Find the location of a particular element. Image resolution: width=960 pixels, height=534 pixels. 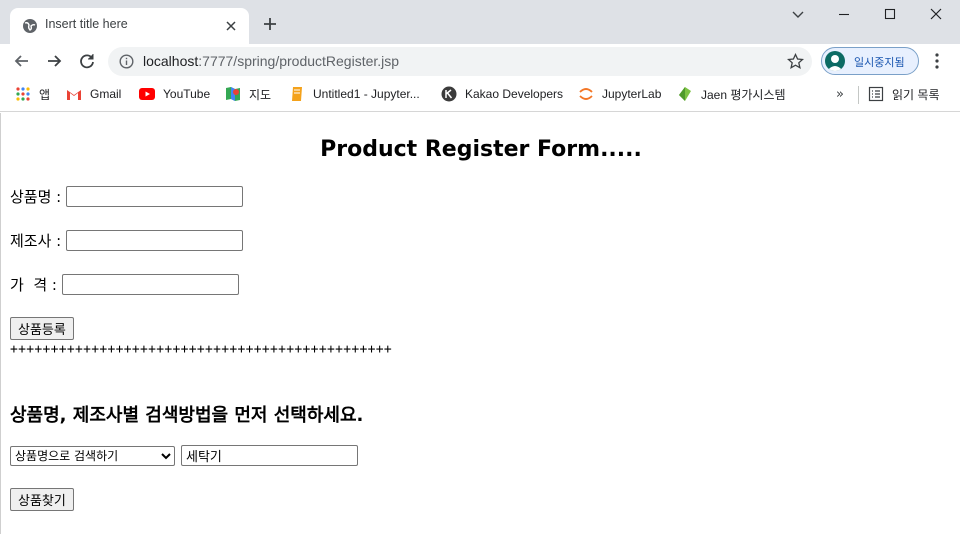

globe-icon is located at coordinates (30, 26).